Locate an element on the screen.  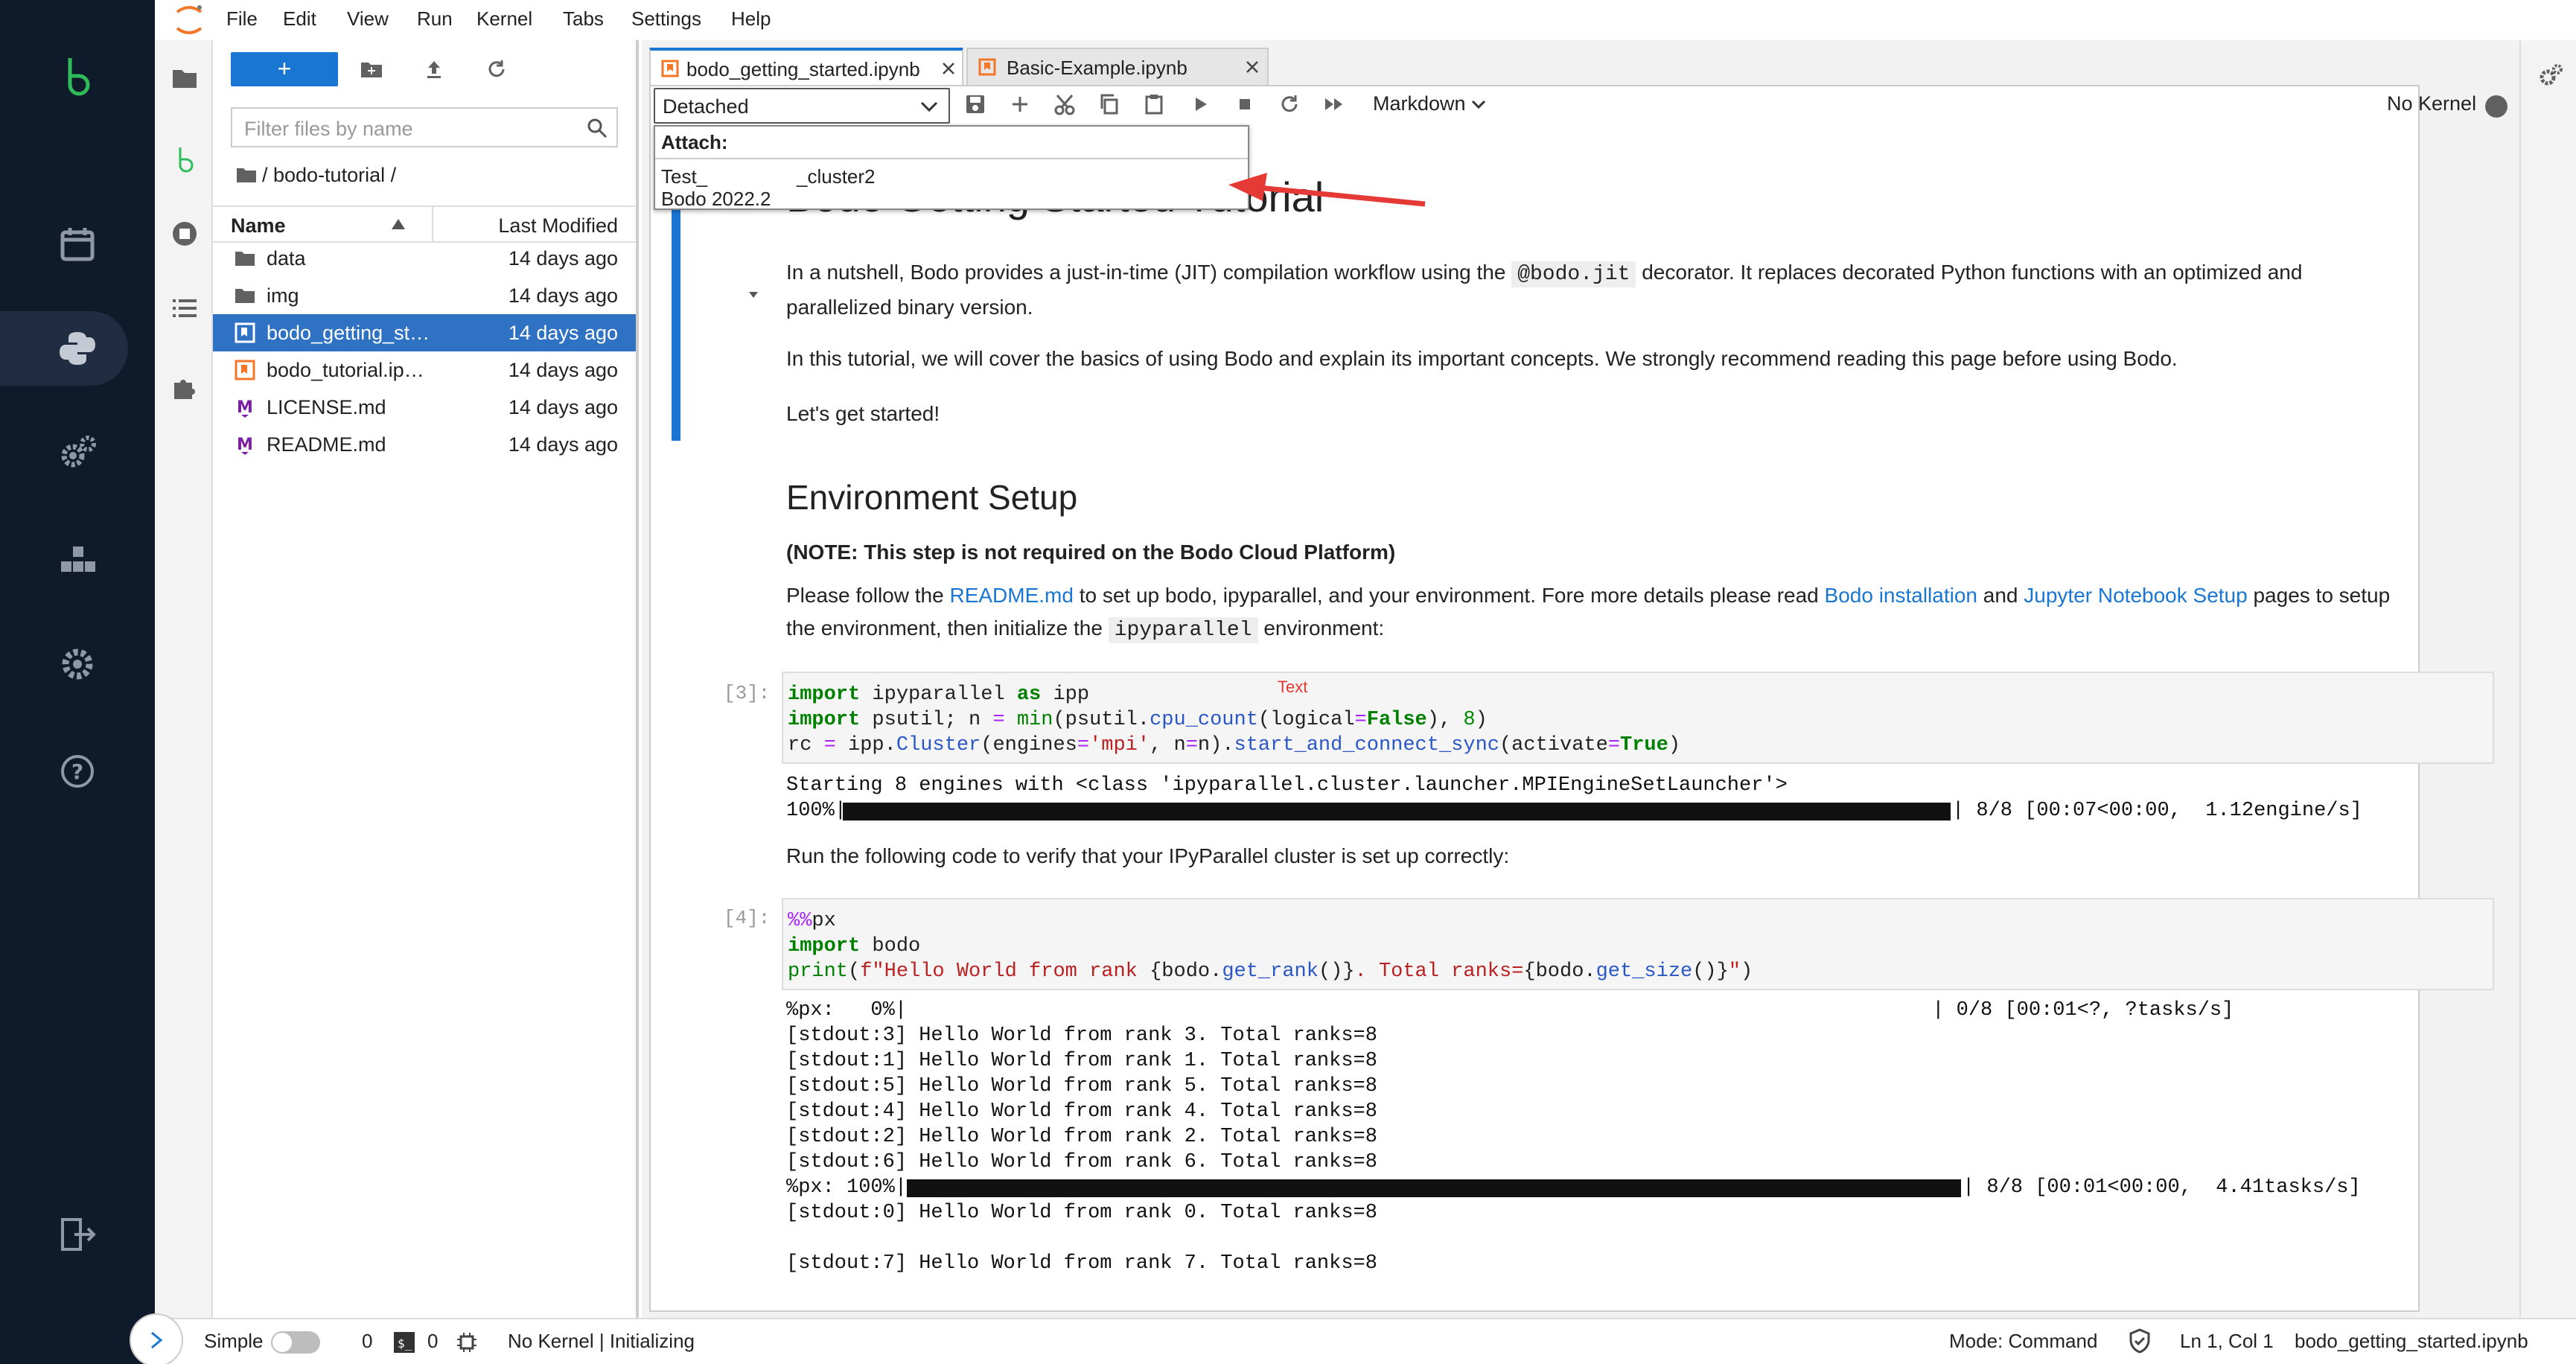
menu-view: View is located at coordinates (368, 19).